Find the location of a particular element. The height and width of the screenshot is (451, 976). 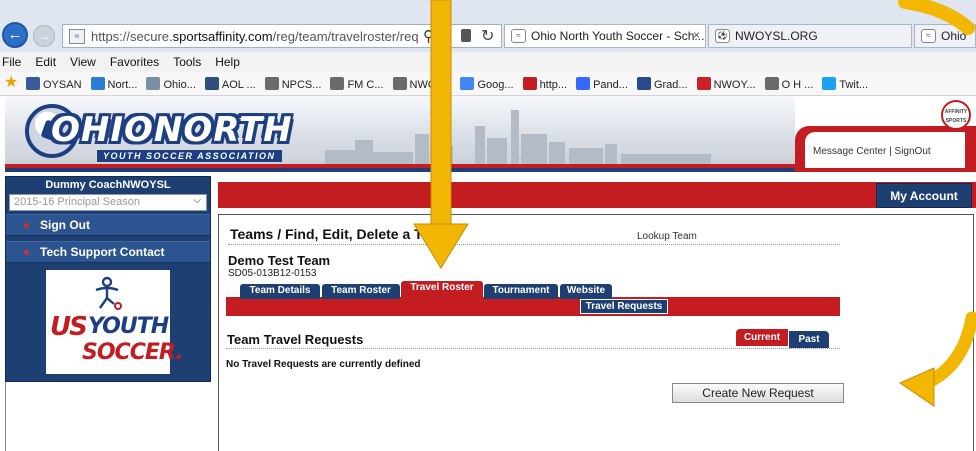

top-nav-bar is located at coordinates (597, 195).